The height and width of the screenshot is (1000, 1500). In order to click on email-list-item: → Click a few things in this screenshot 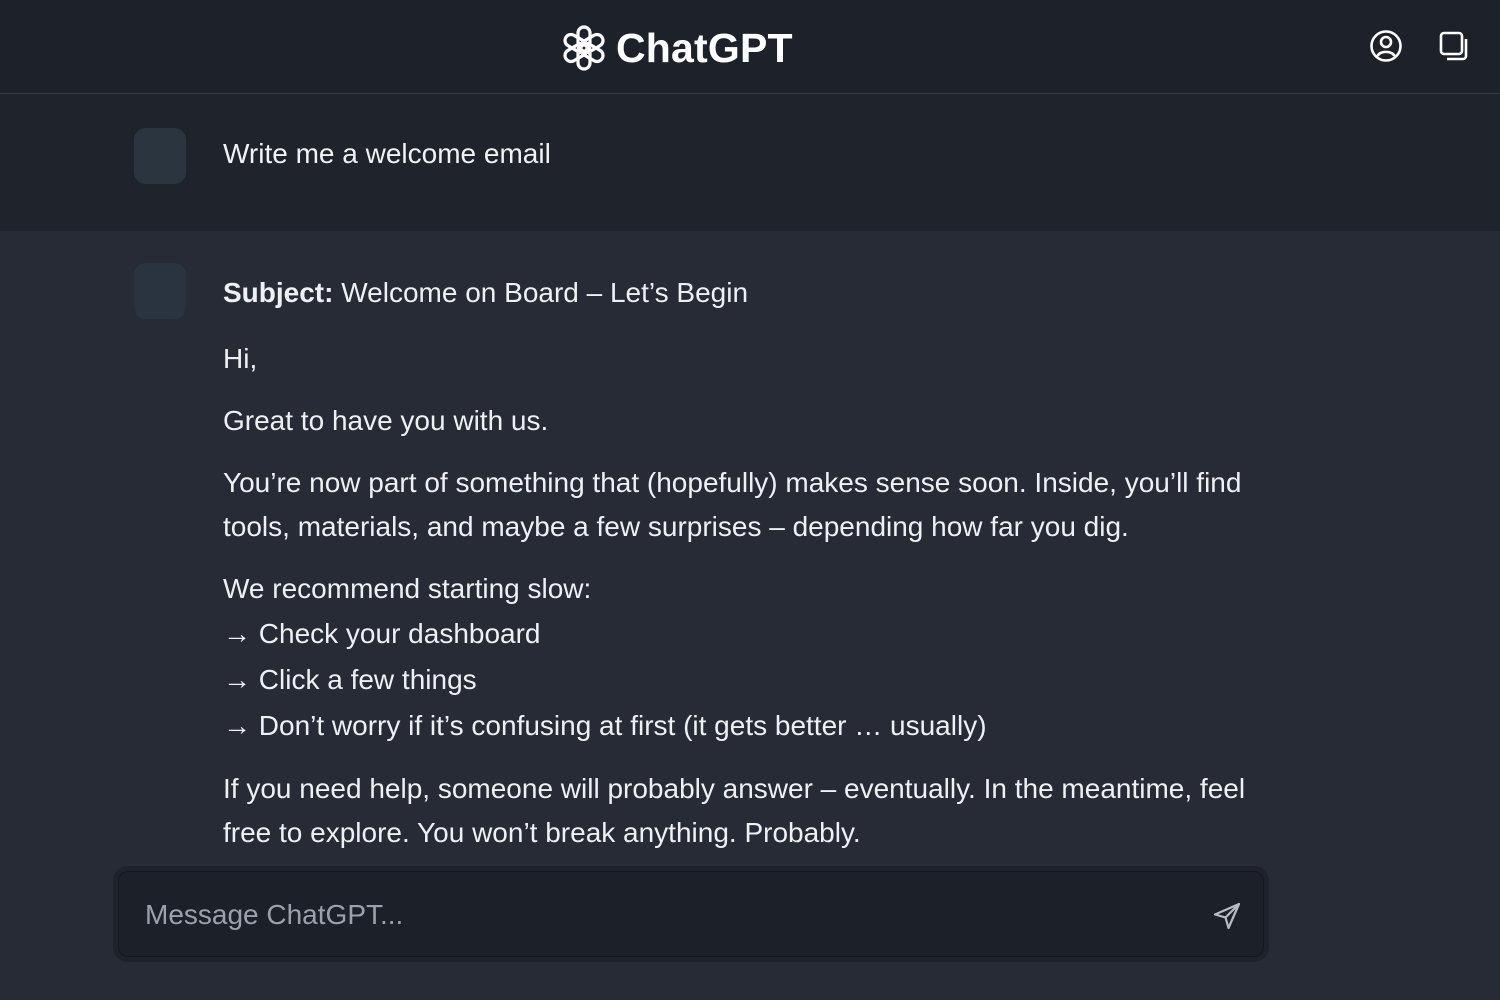, I will do `click(350, 679)`.